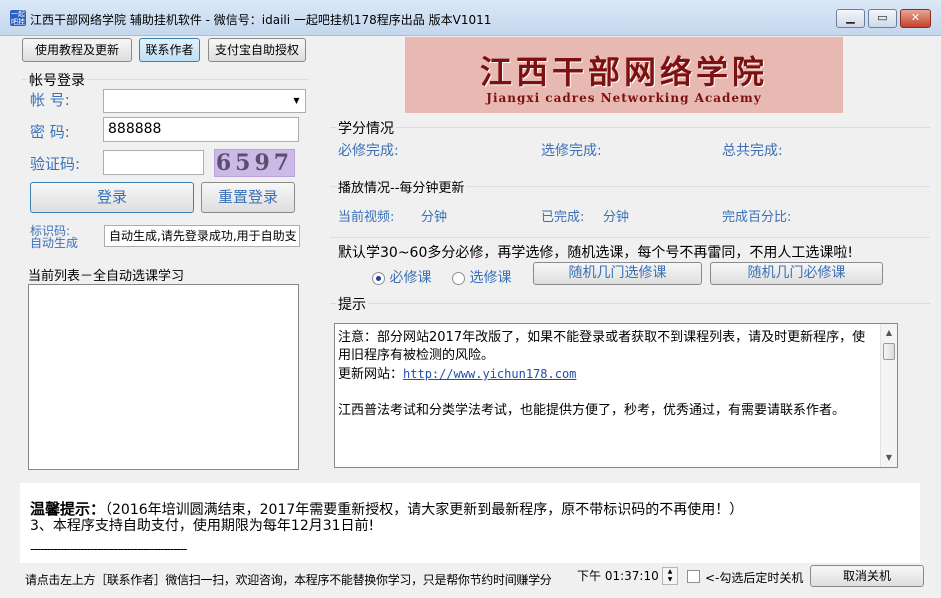 The width and height of the screenshot is (941, 598). I want to click on completed-label: 已完成:, so click(563, 217).